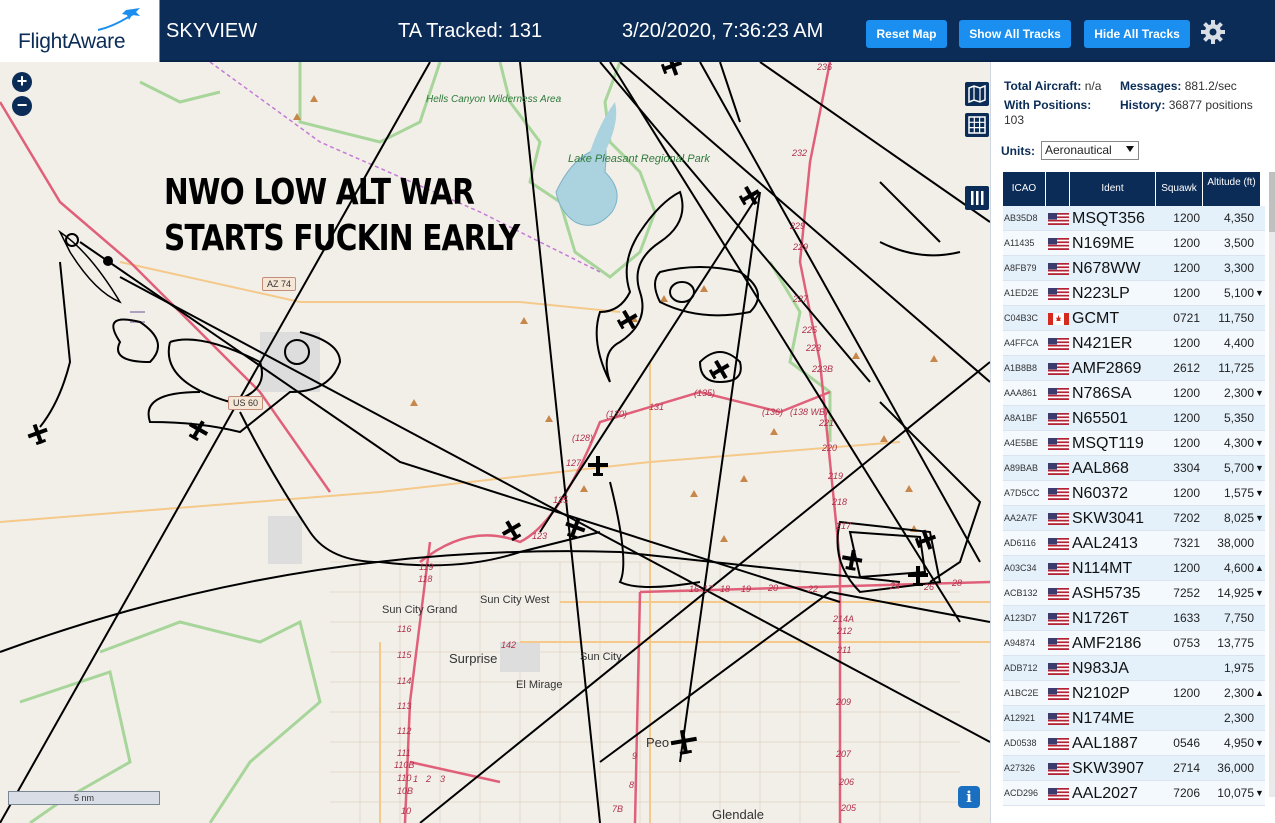 The image size is (1275, 823). What do you see at coordinates (404, 629) in the screenshot?
I see `road-number: 116` at bounding box center [404, 629].